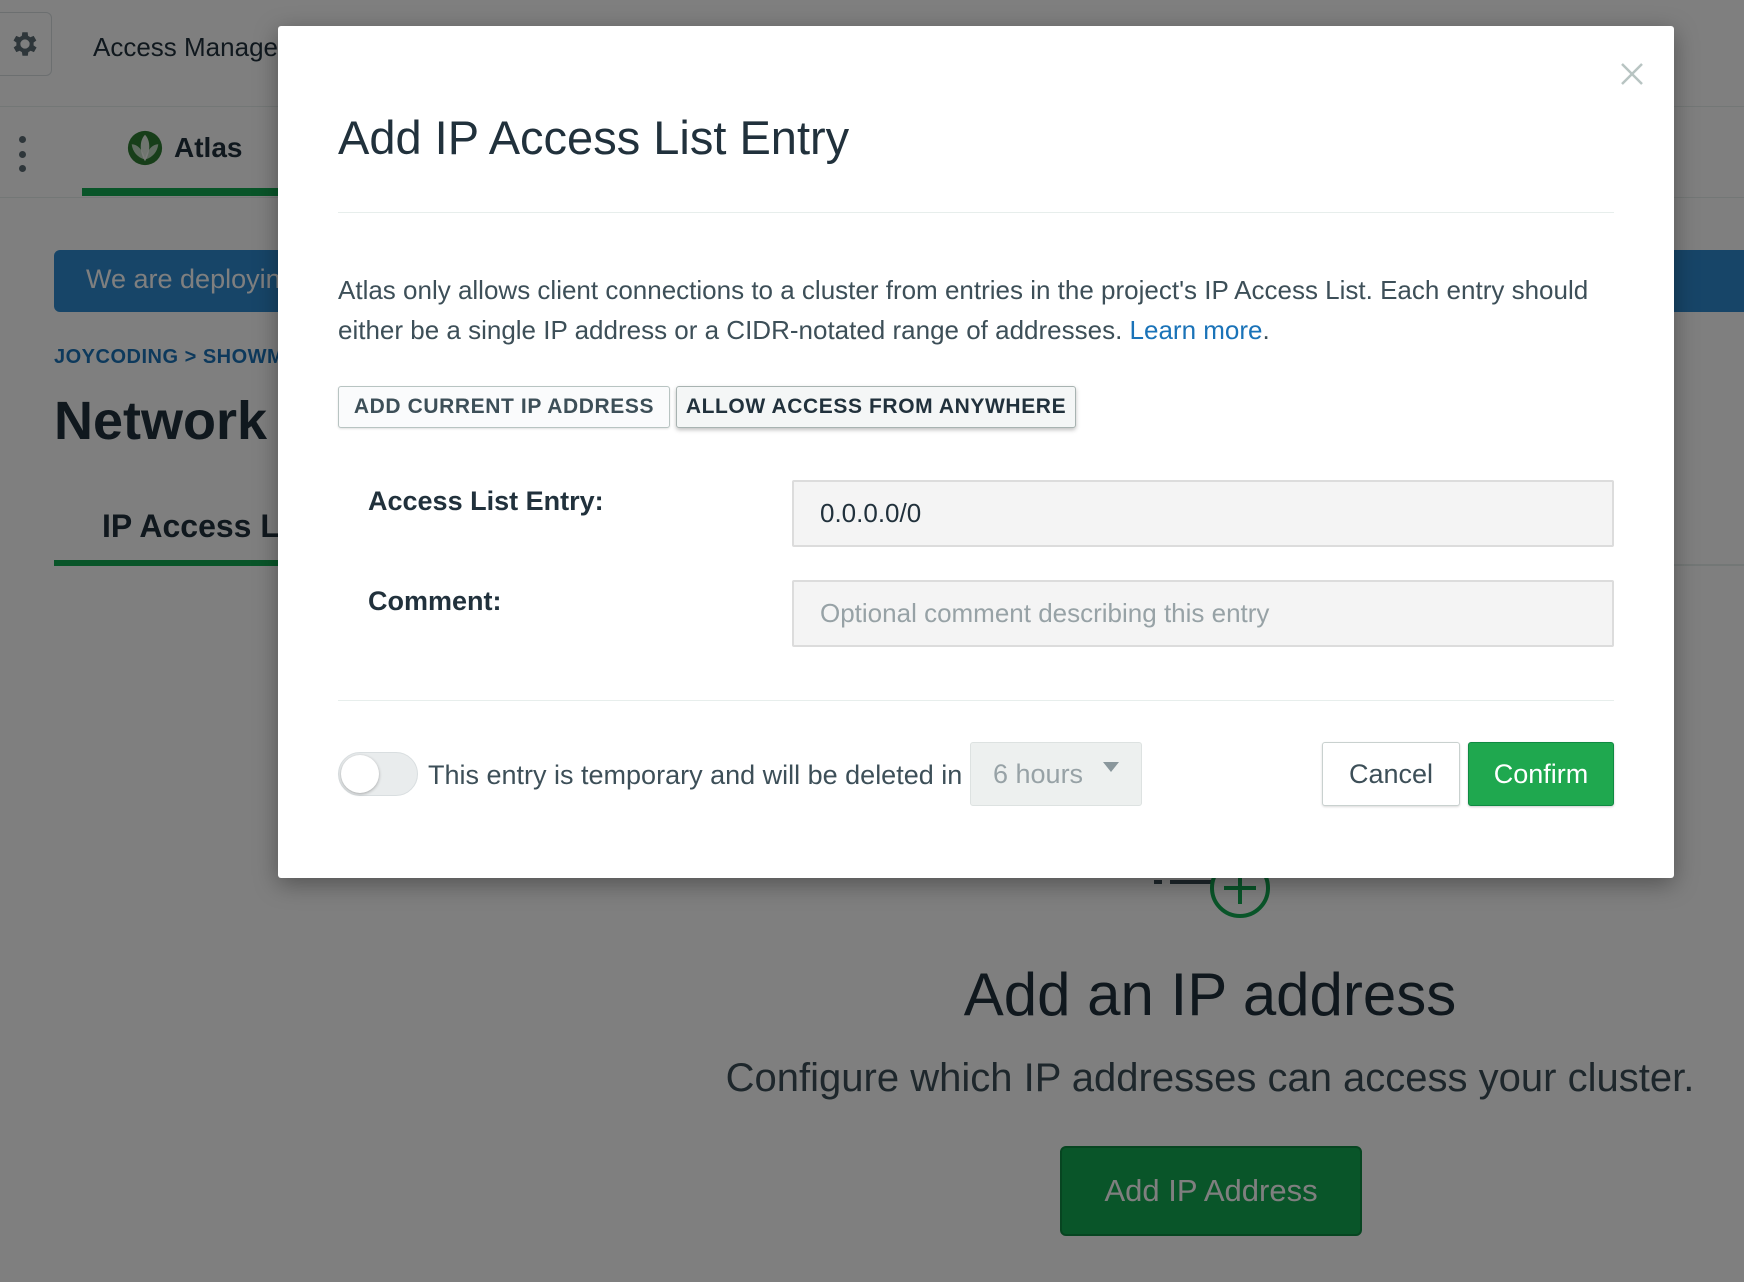 The width and height of the screenshot is (1744, 1282). I want to click on description-period: ., so click(1266, 330).